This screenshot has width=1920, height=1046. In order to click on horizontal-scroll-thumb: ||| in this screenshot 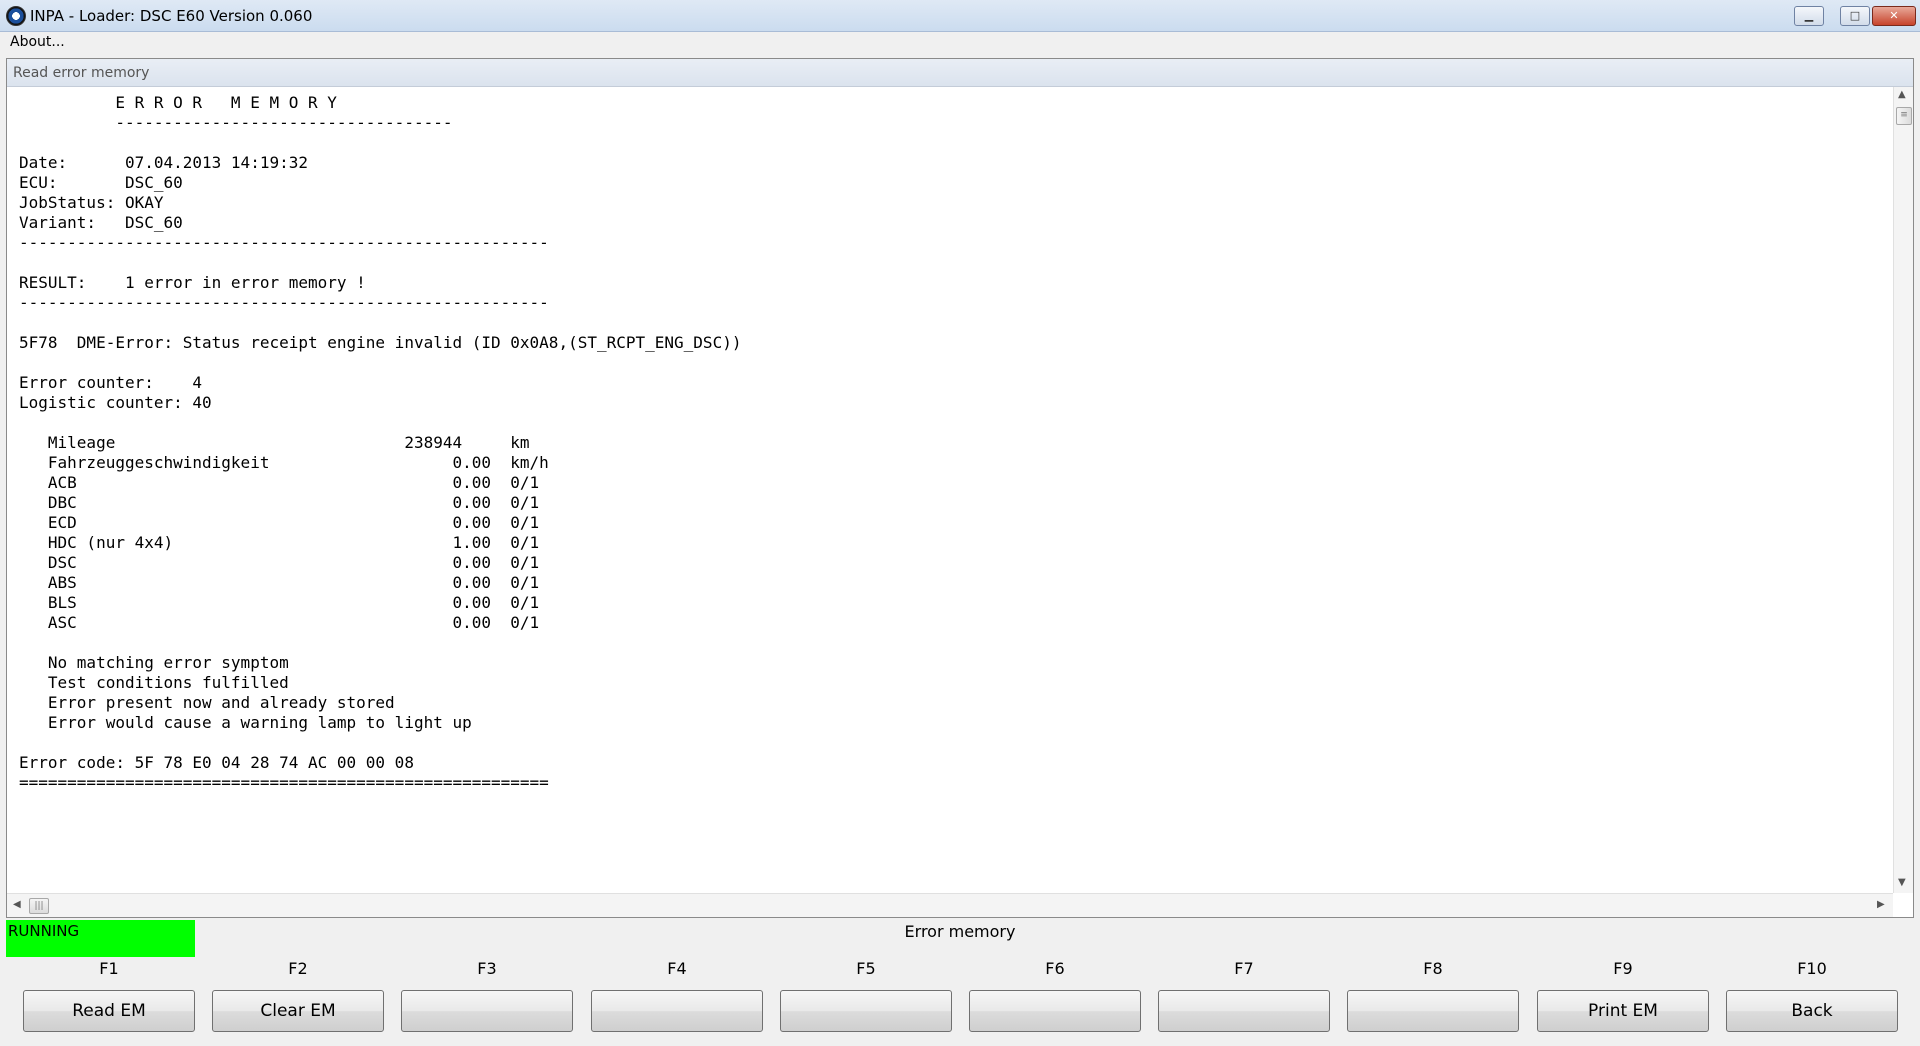, I will do `click(39, 906)`.